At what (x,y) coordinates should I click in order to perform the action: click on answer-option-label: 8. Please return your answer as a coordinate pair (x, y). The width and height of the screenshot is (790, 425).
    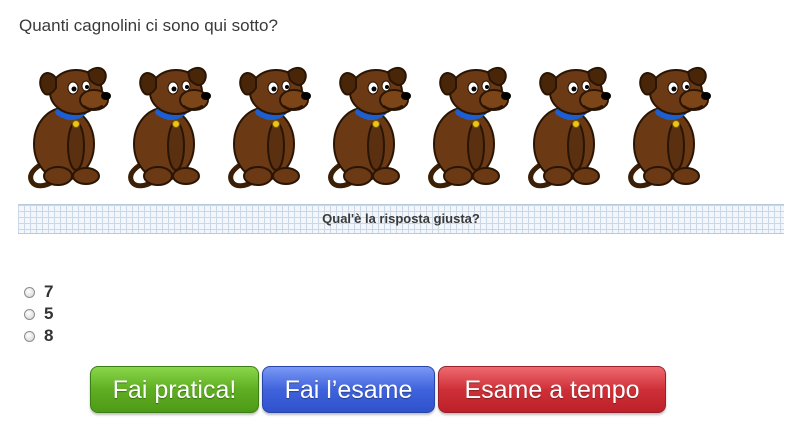
    Looking at the image, I should click on (49, 335).